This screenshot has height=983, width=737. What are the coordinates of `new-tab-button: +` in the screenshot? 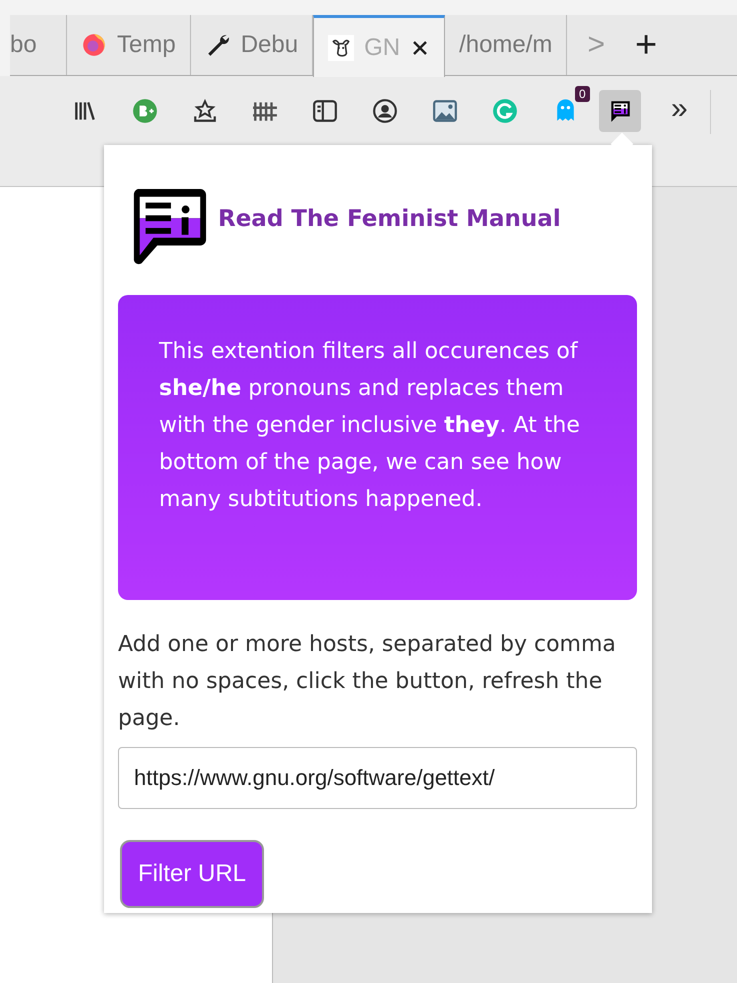 It's located at (651, 45).